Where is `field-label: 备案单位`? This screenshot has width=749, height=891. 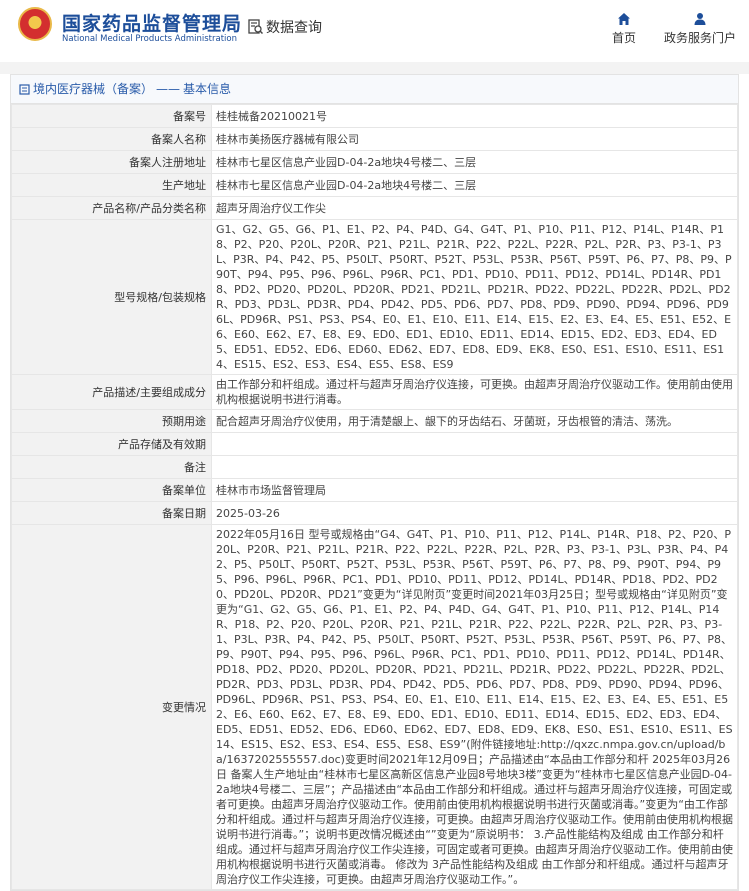 field-label: 备案单位 is located at coordinates (111, 490).